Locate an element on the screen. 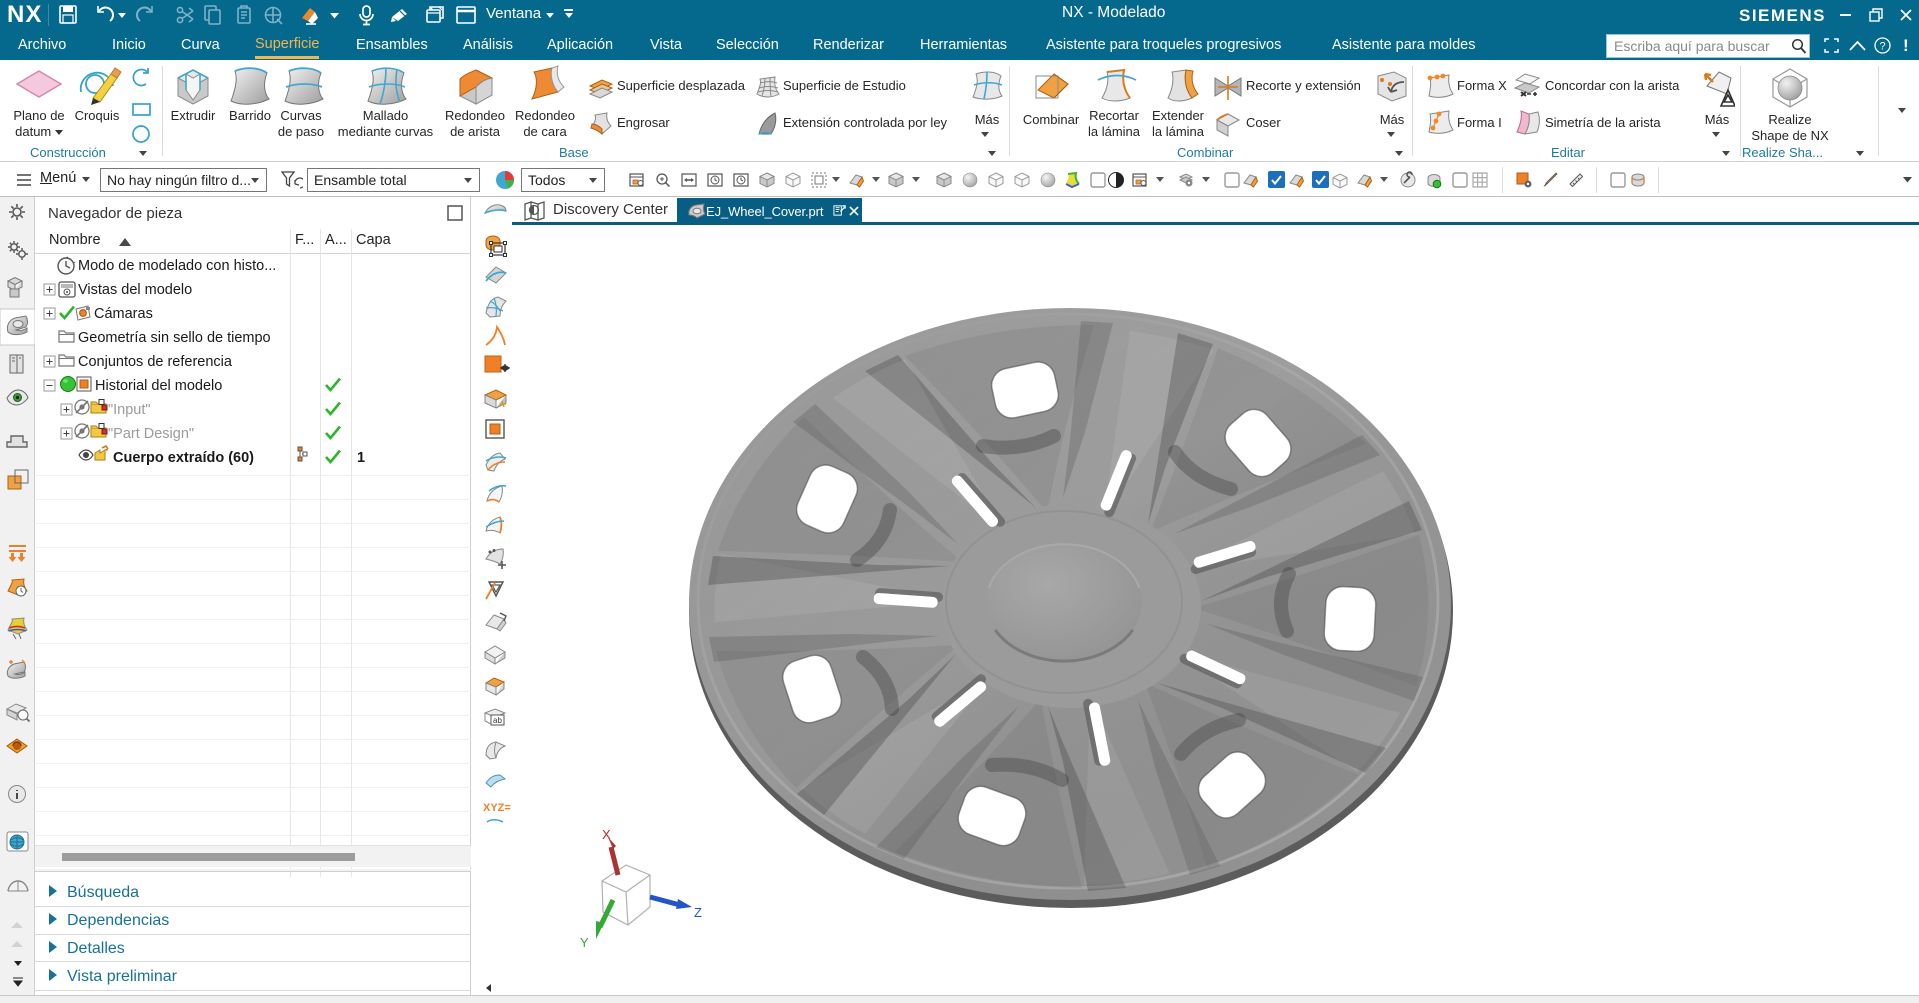  svg-text: XYZ= is located at coordinates (497, 808).